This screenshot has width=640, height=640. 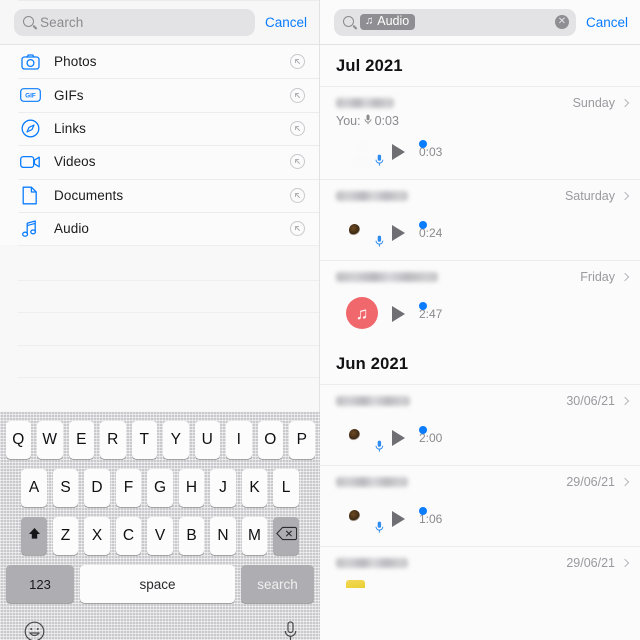 What do you see at coordinates (18, 440) in the screenshot?
I see `key-q: Q` at bounding box center [18, 440].